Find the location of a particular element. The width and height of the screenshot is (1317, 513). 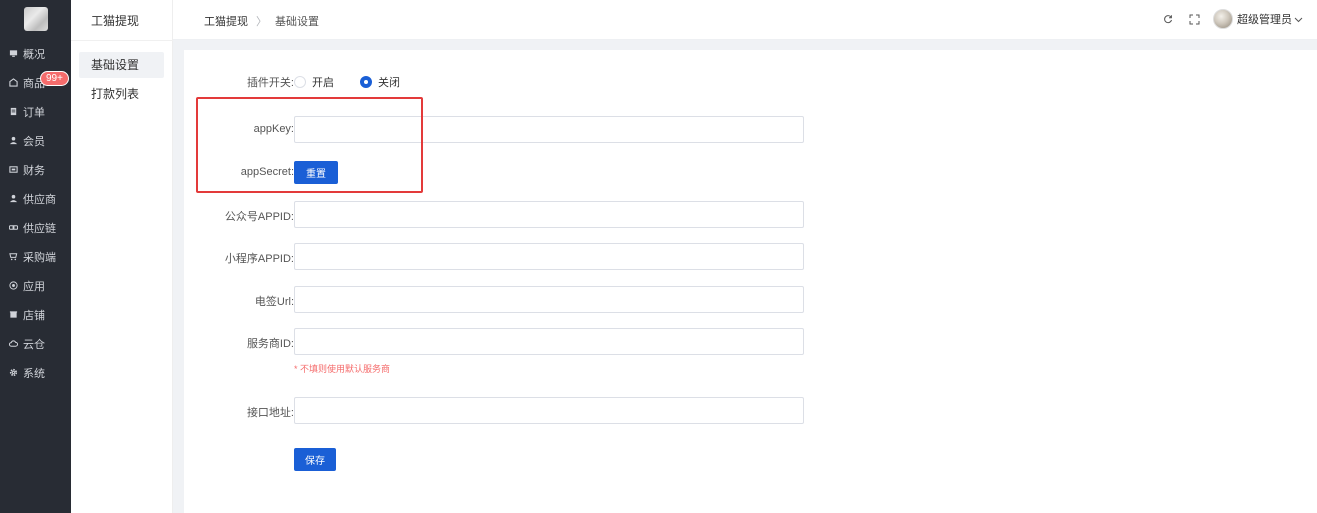

mini-appid-input is located at coordinates (549, 256).